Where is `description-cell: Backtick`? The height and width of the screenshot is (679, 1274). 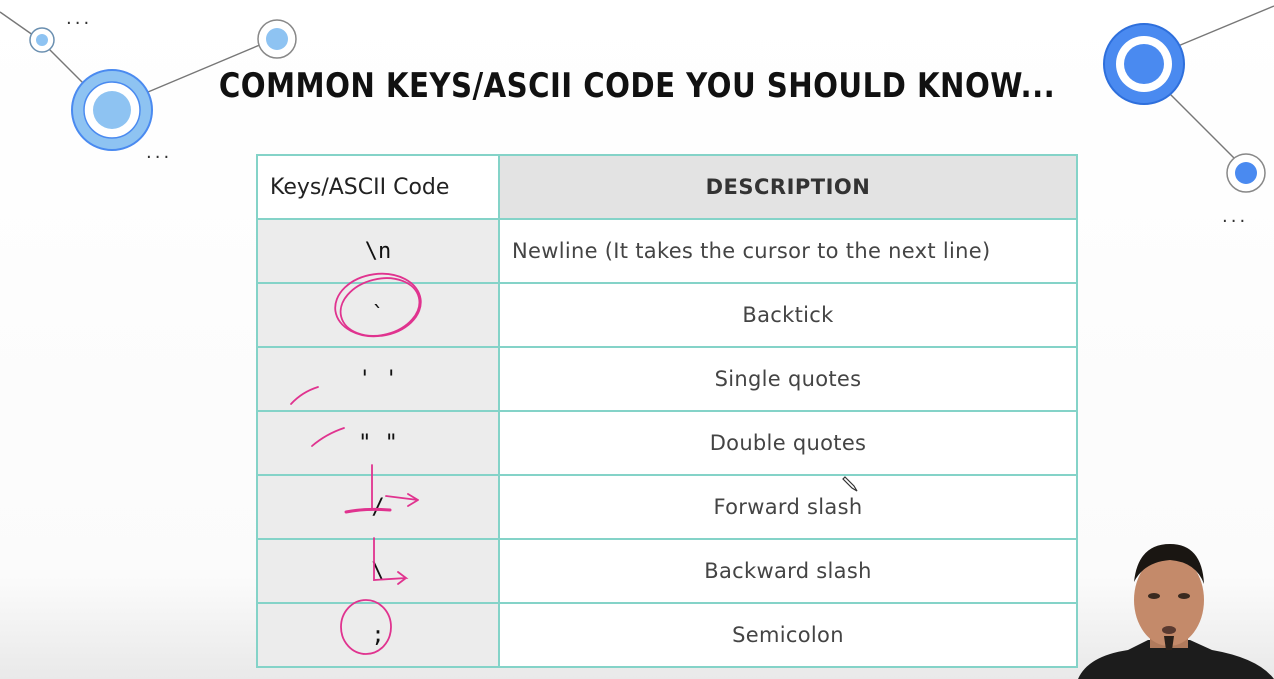
description-cell: Backtick is located at coordinates (788, 315).